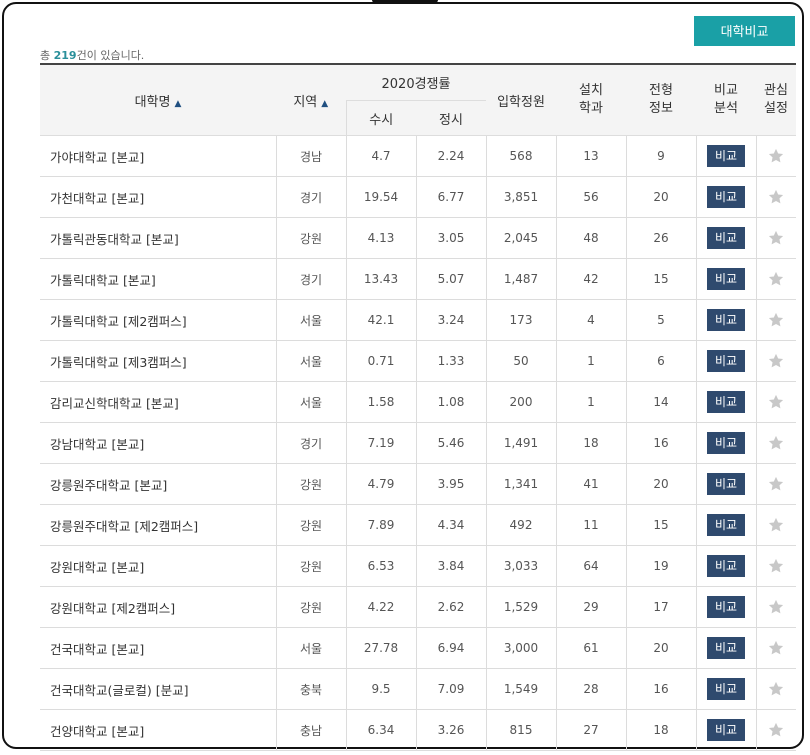 This screenshot has width=810, height=755. Describe the element at coordinates (660, 361) in the screenshot. I see `info-count-cell: 6` at that location.